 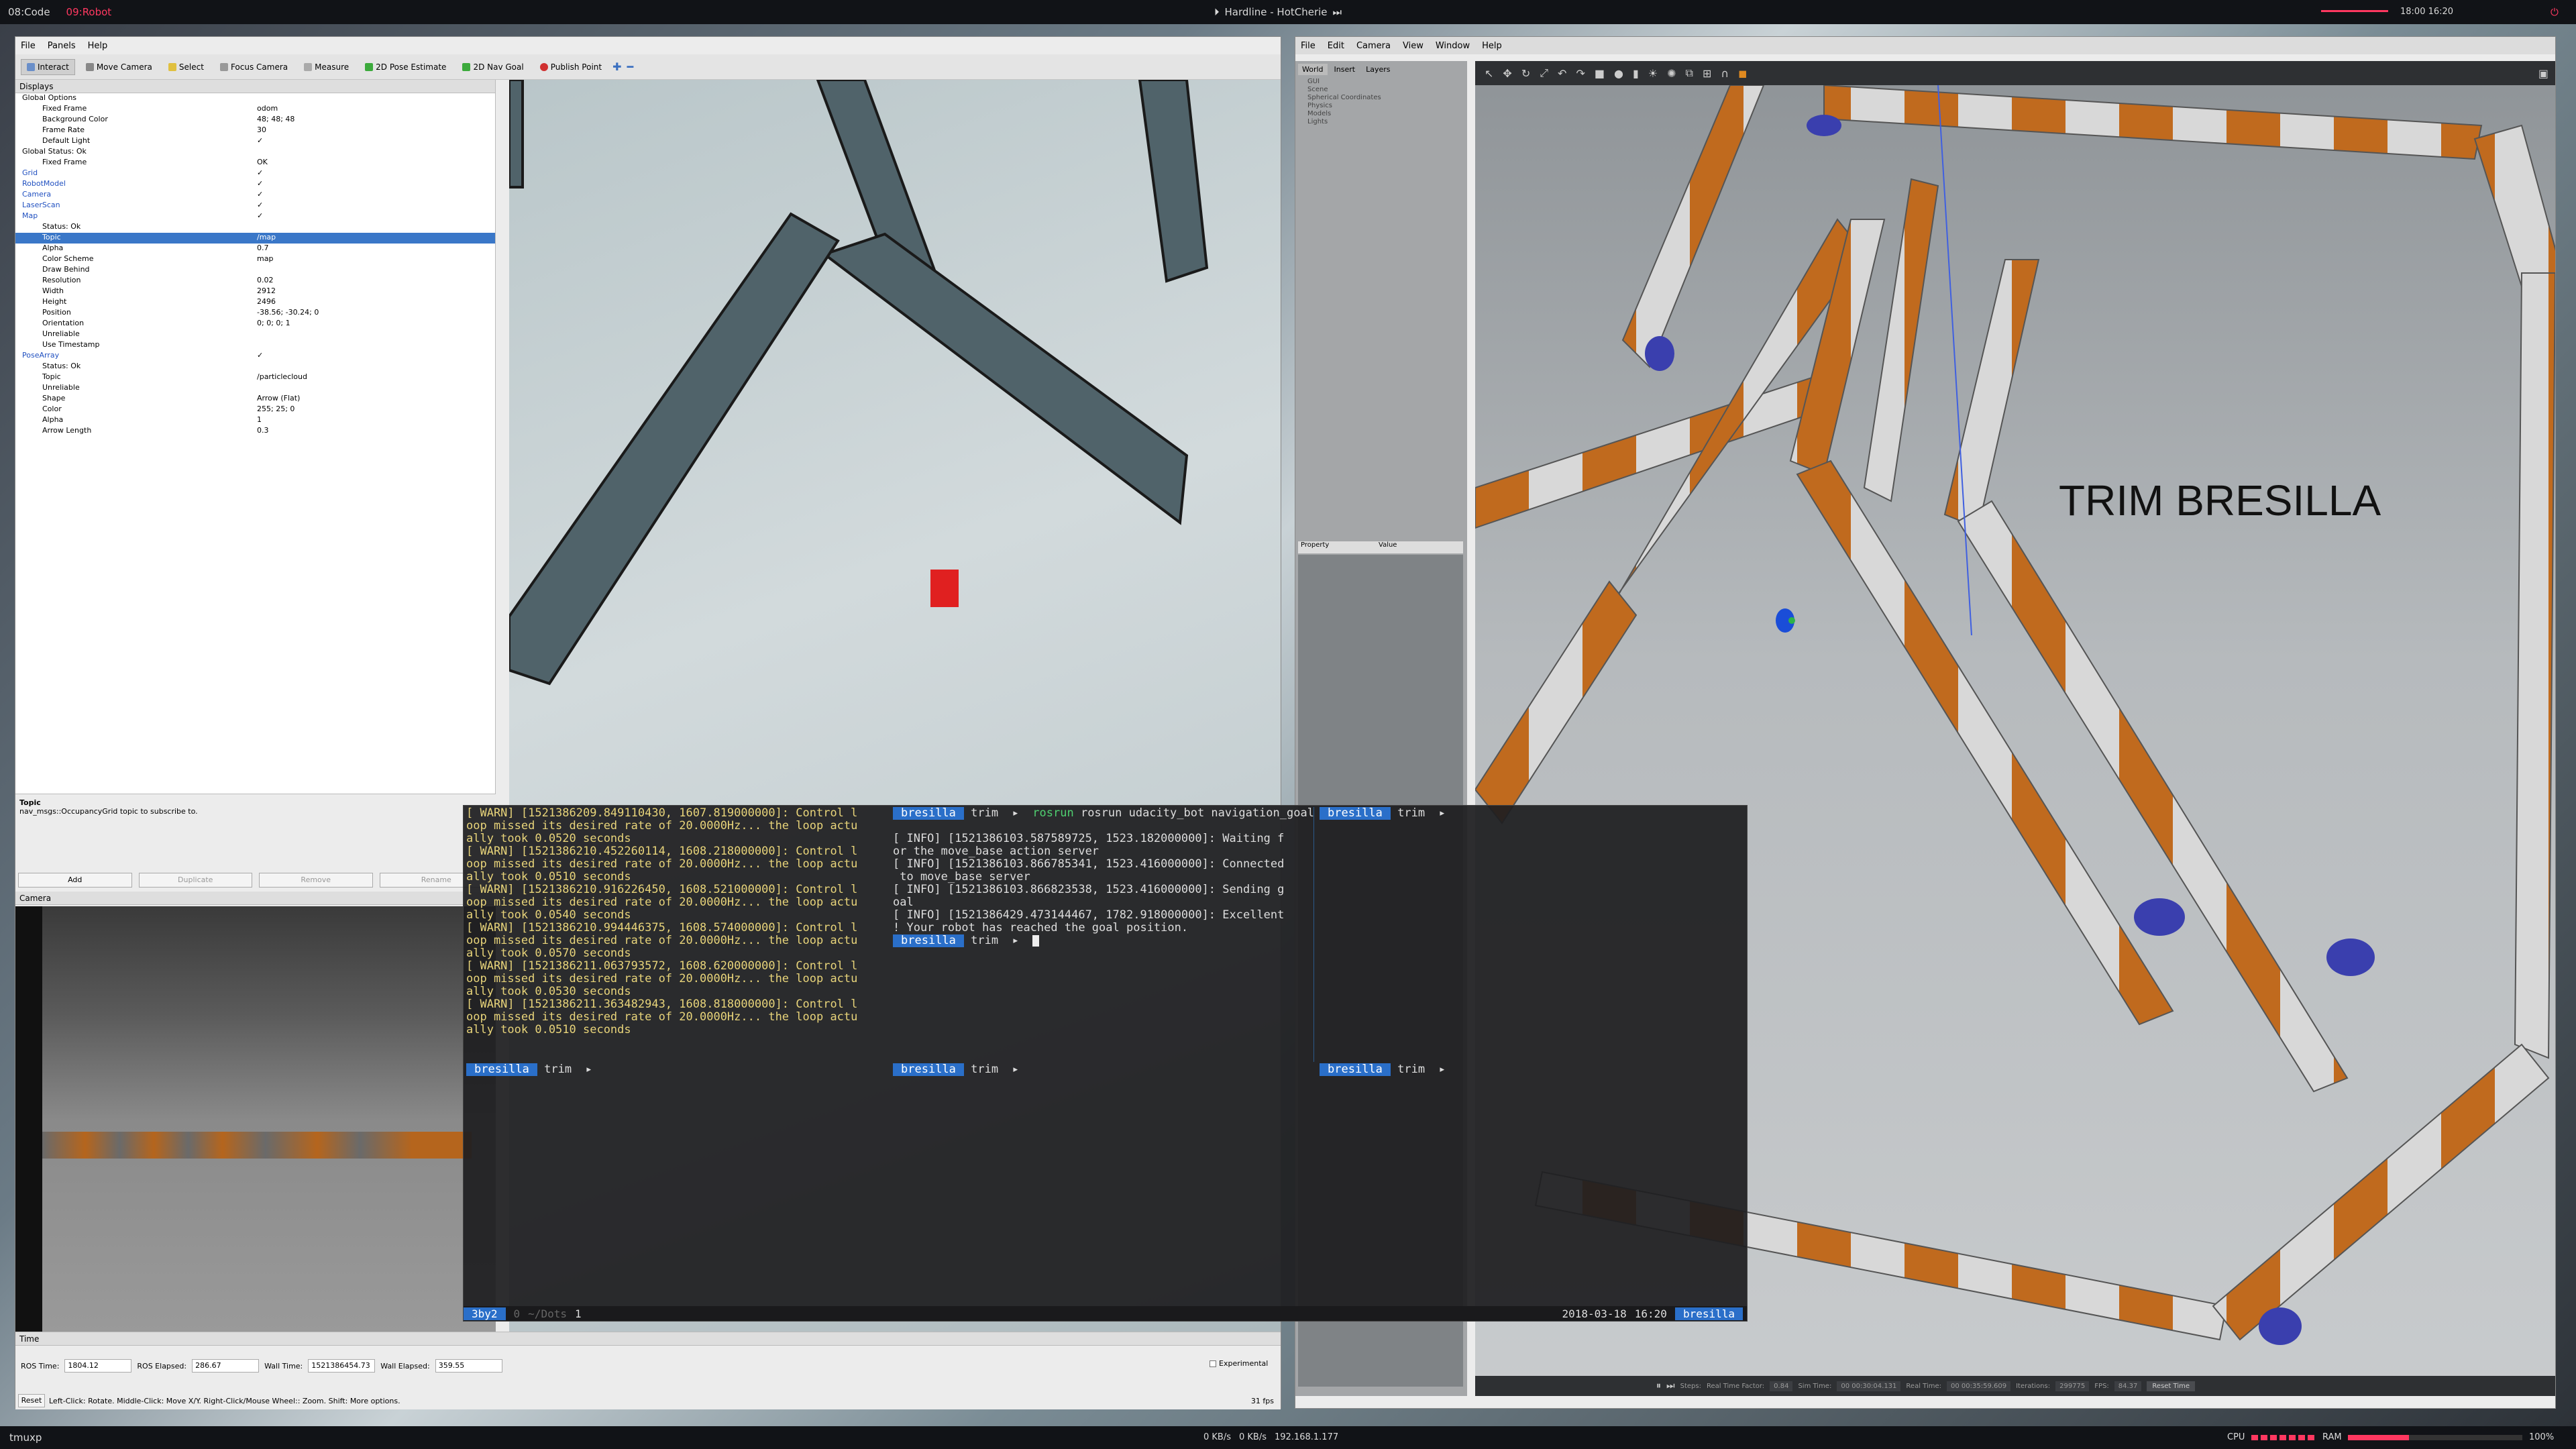 I want to click on display-value: 0.7, so click(x=263, y=248).